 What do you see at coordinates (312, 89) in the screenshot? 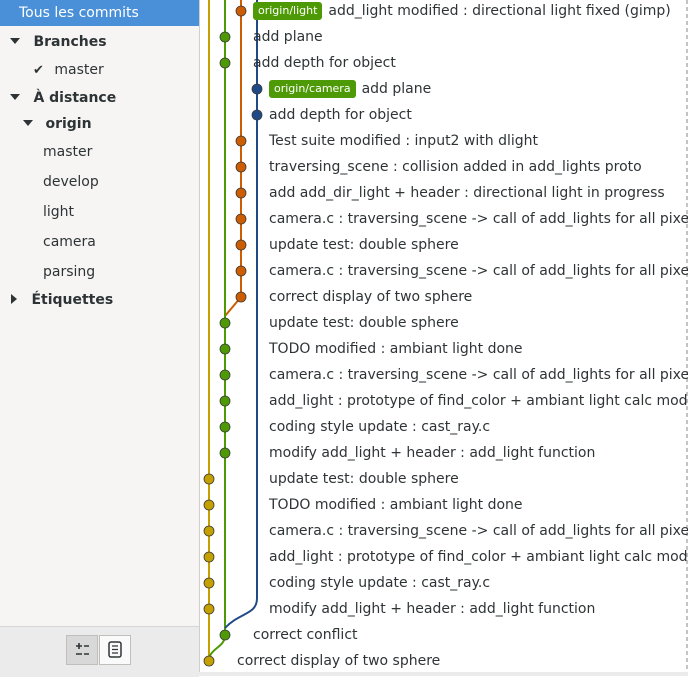
I see `branch-tag: origin/camera` at bounding box center [312, 89].